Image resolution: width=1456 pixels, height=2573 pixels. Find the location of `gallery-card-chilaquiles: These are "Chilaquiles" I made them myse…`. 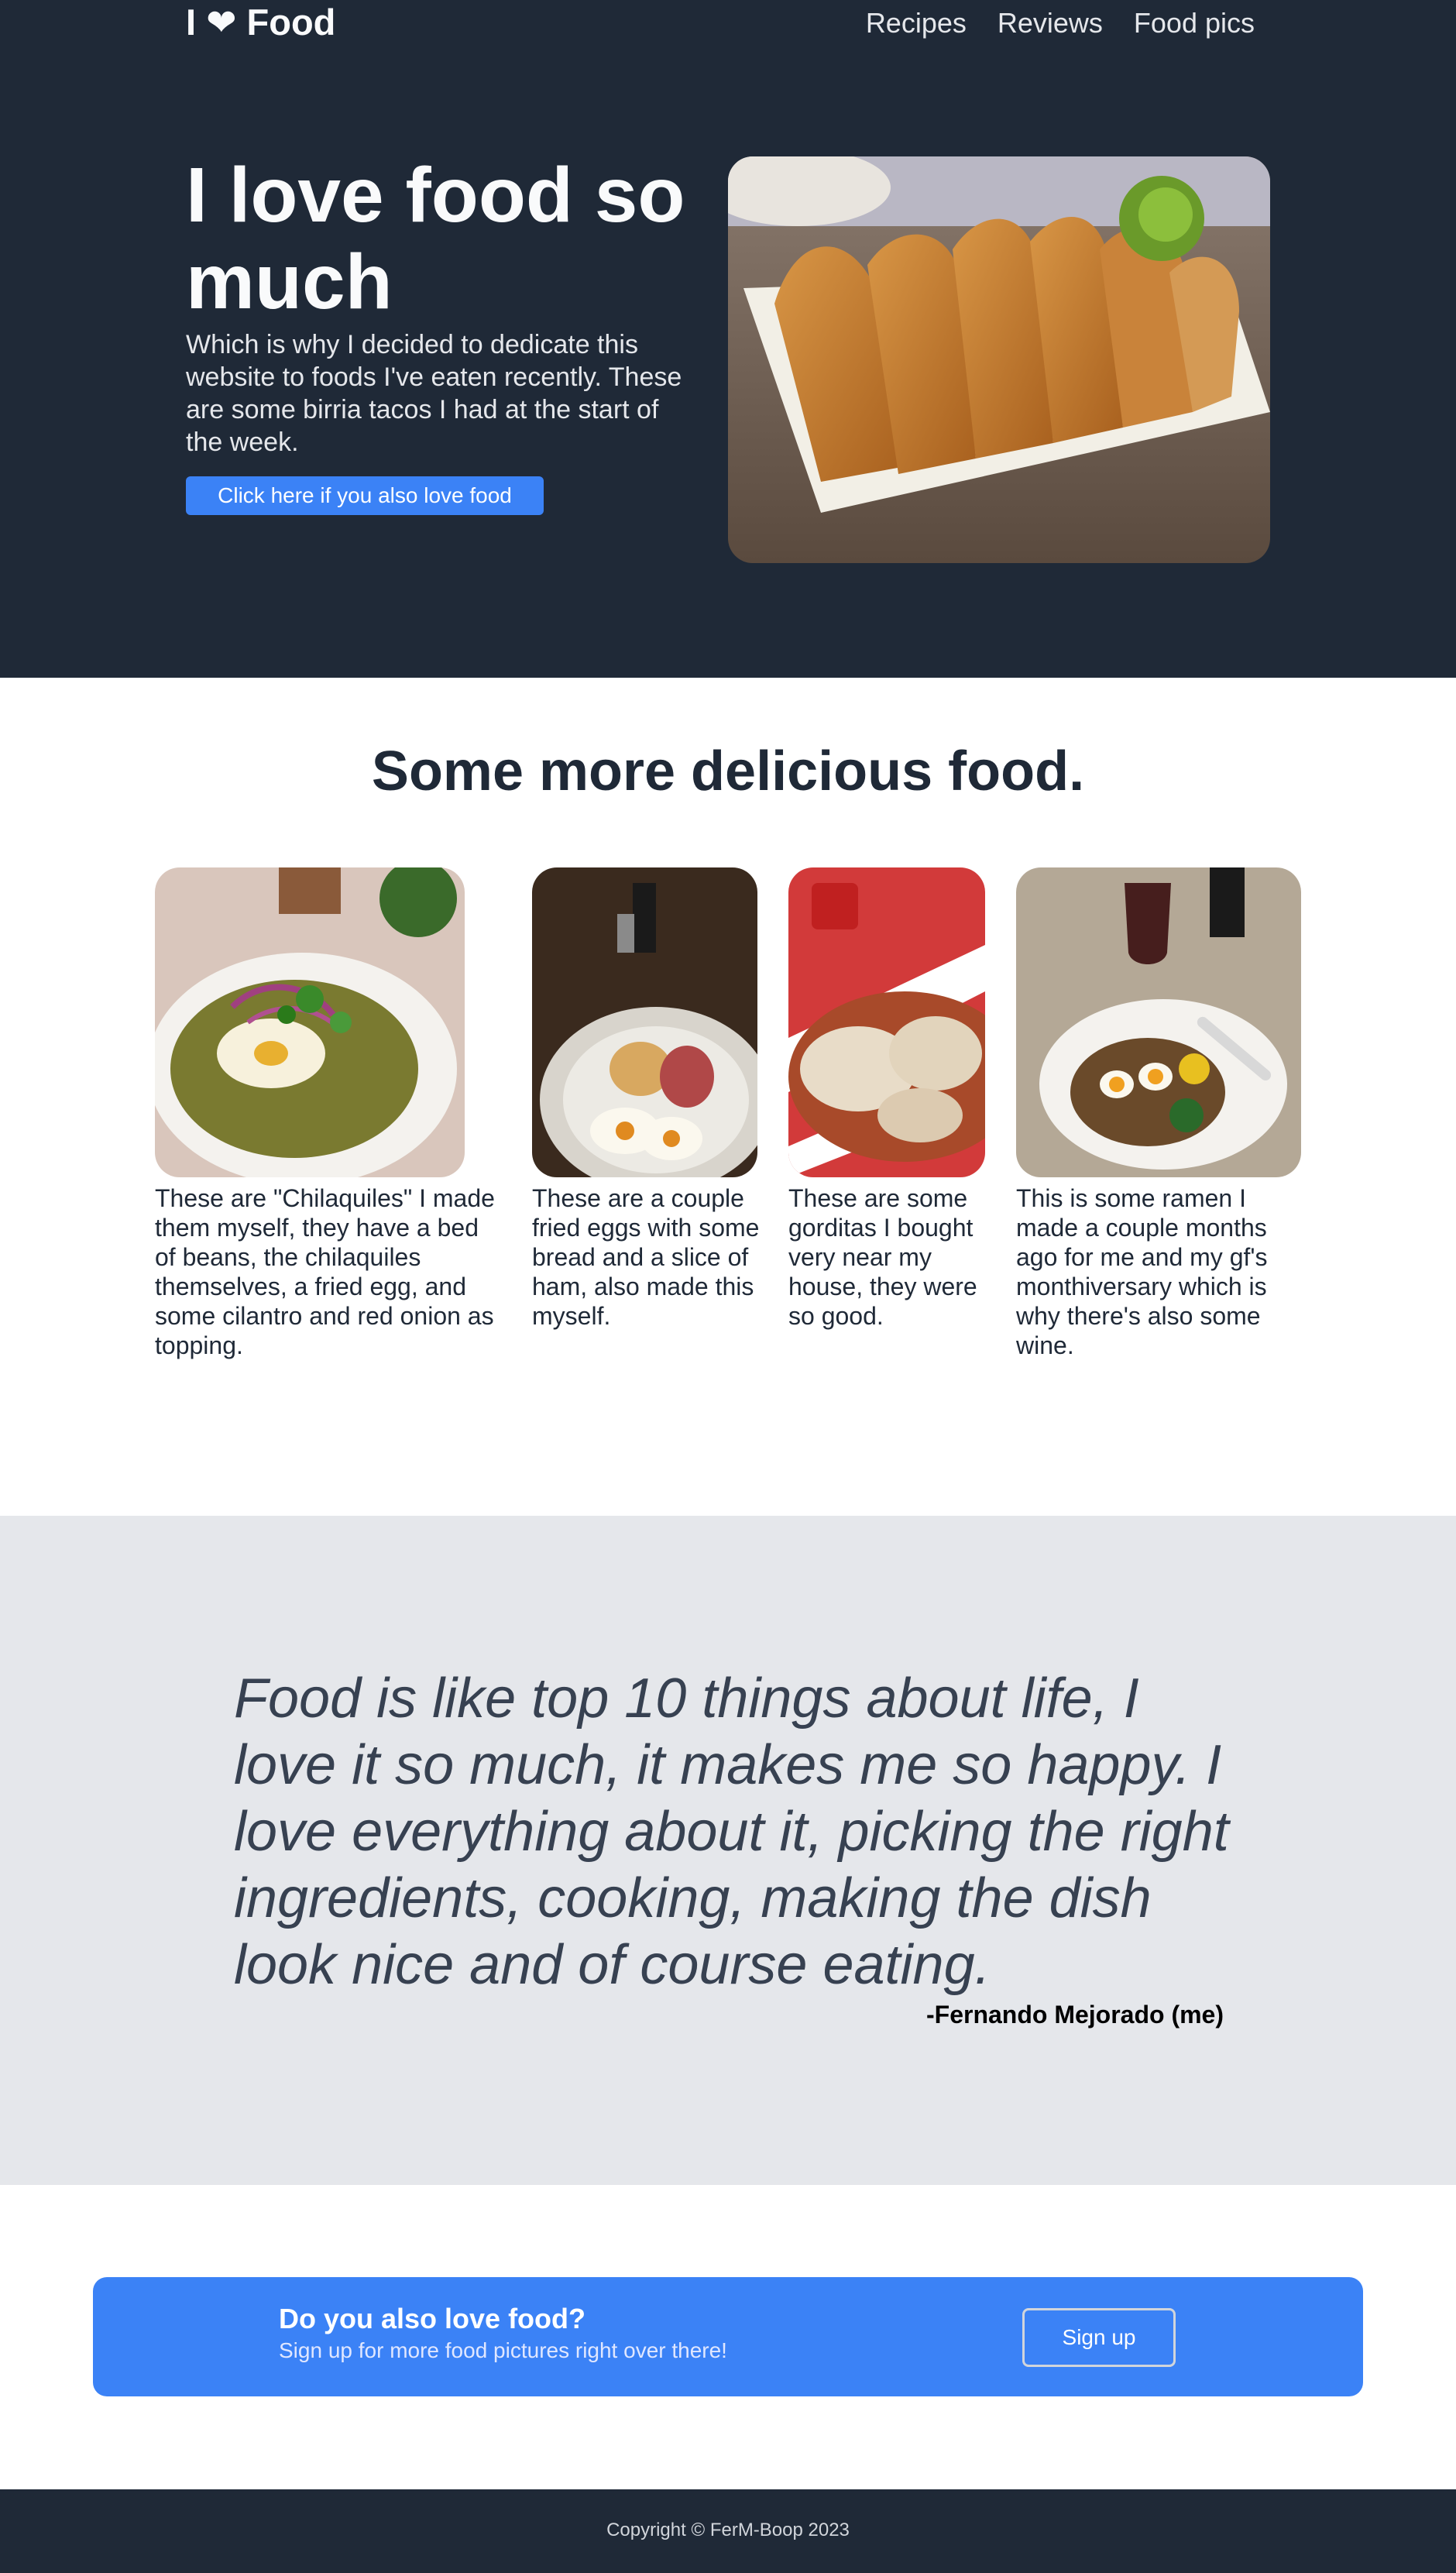

gallery-card-chilaquiles: These are "Chilaquiles" I made them myse… is located at coordinates (325, 1113).